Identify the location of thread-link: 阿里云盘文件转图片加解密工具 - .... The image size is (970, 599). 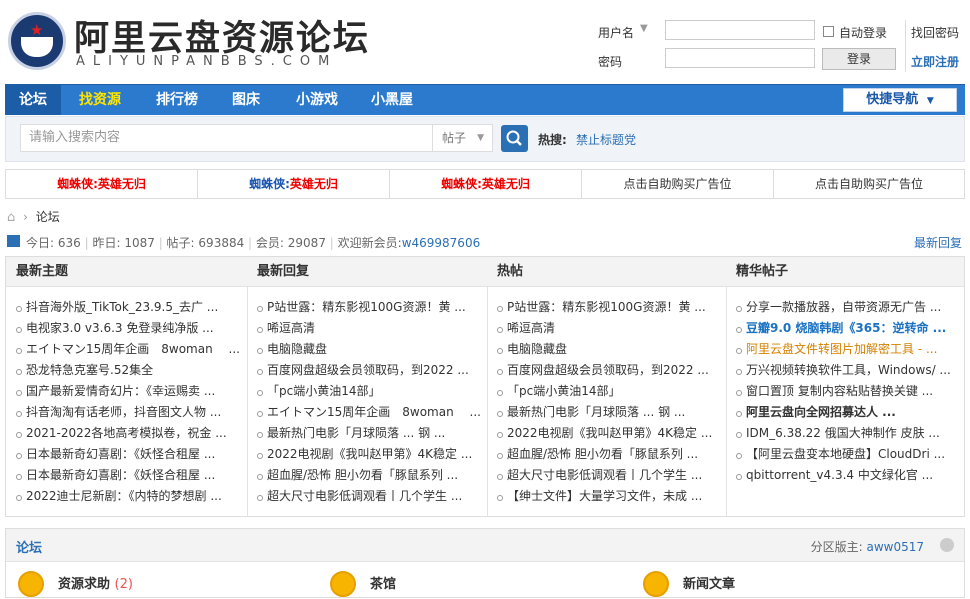
(843, 349).